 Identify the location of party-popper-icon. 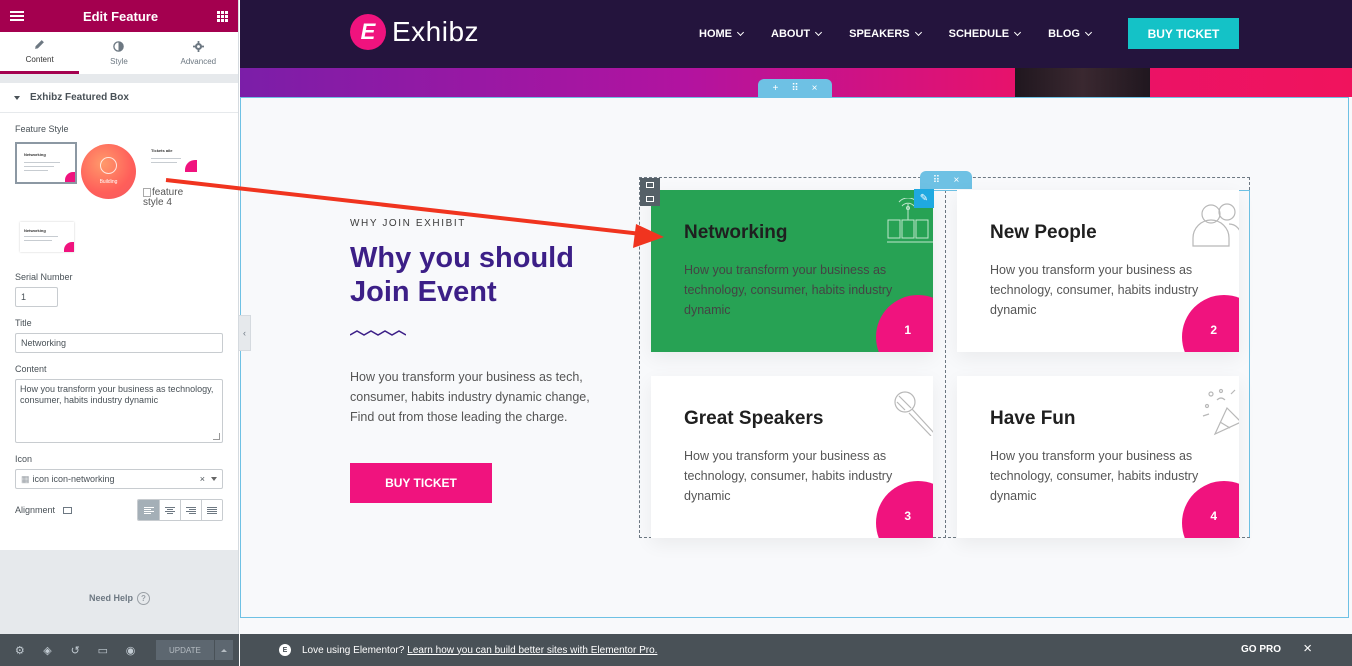
(1220, 412).